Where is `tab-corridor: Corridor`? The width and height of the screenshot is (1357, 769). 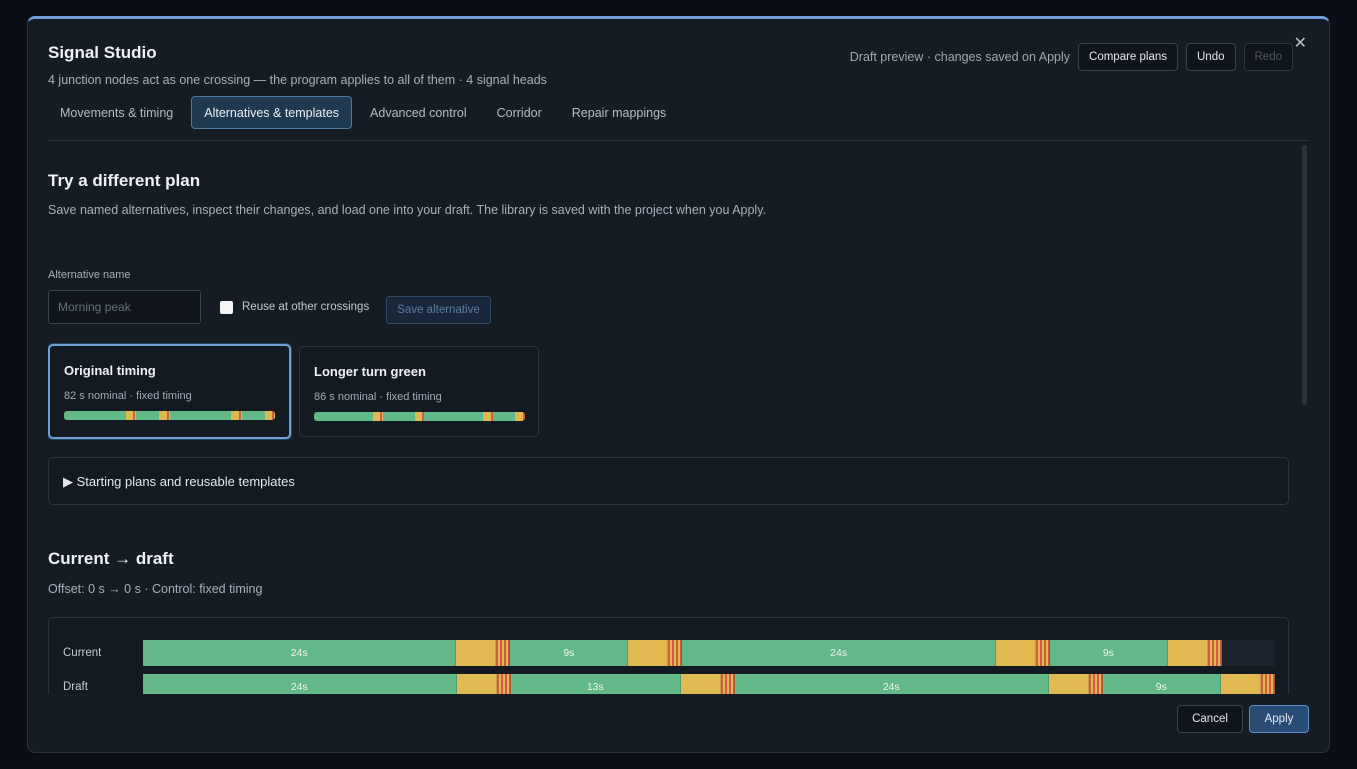
tab-corridor: Corridor is located at coordinates (519, 112).